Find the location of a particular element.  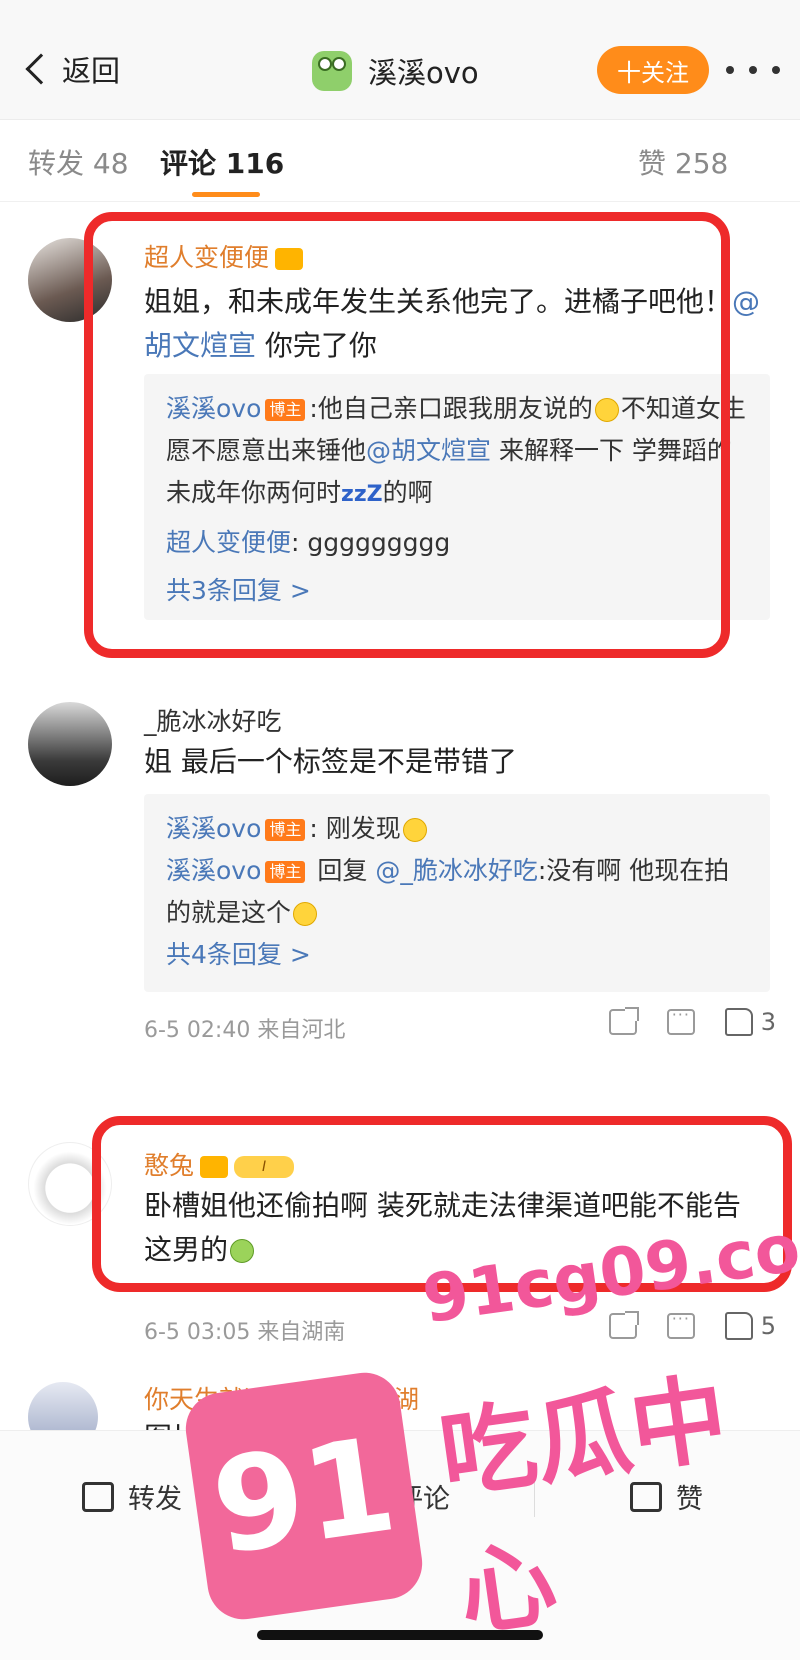

tab-comments: 评论 116 is located at coordinates (222, 162).